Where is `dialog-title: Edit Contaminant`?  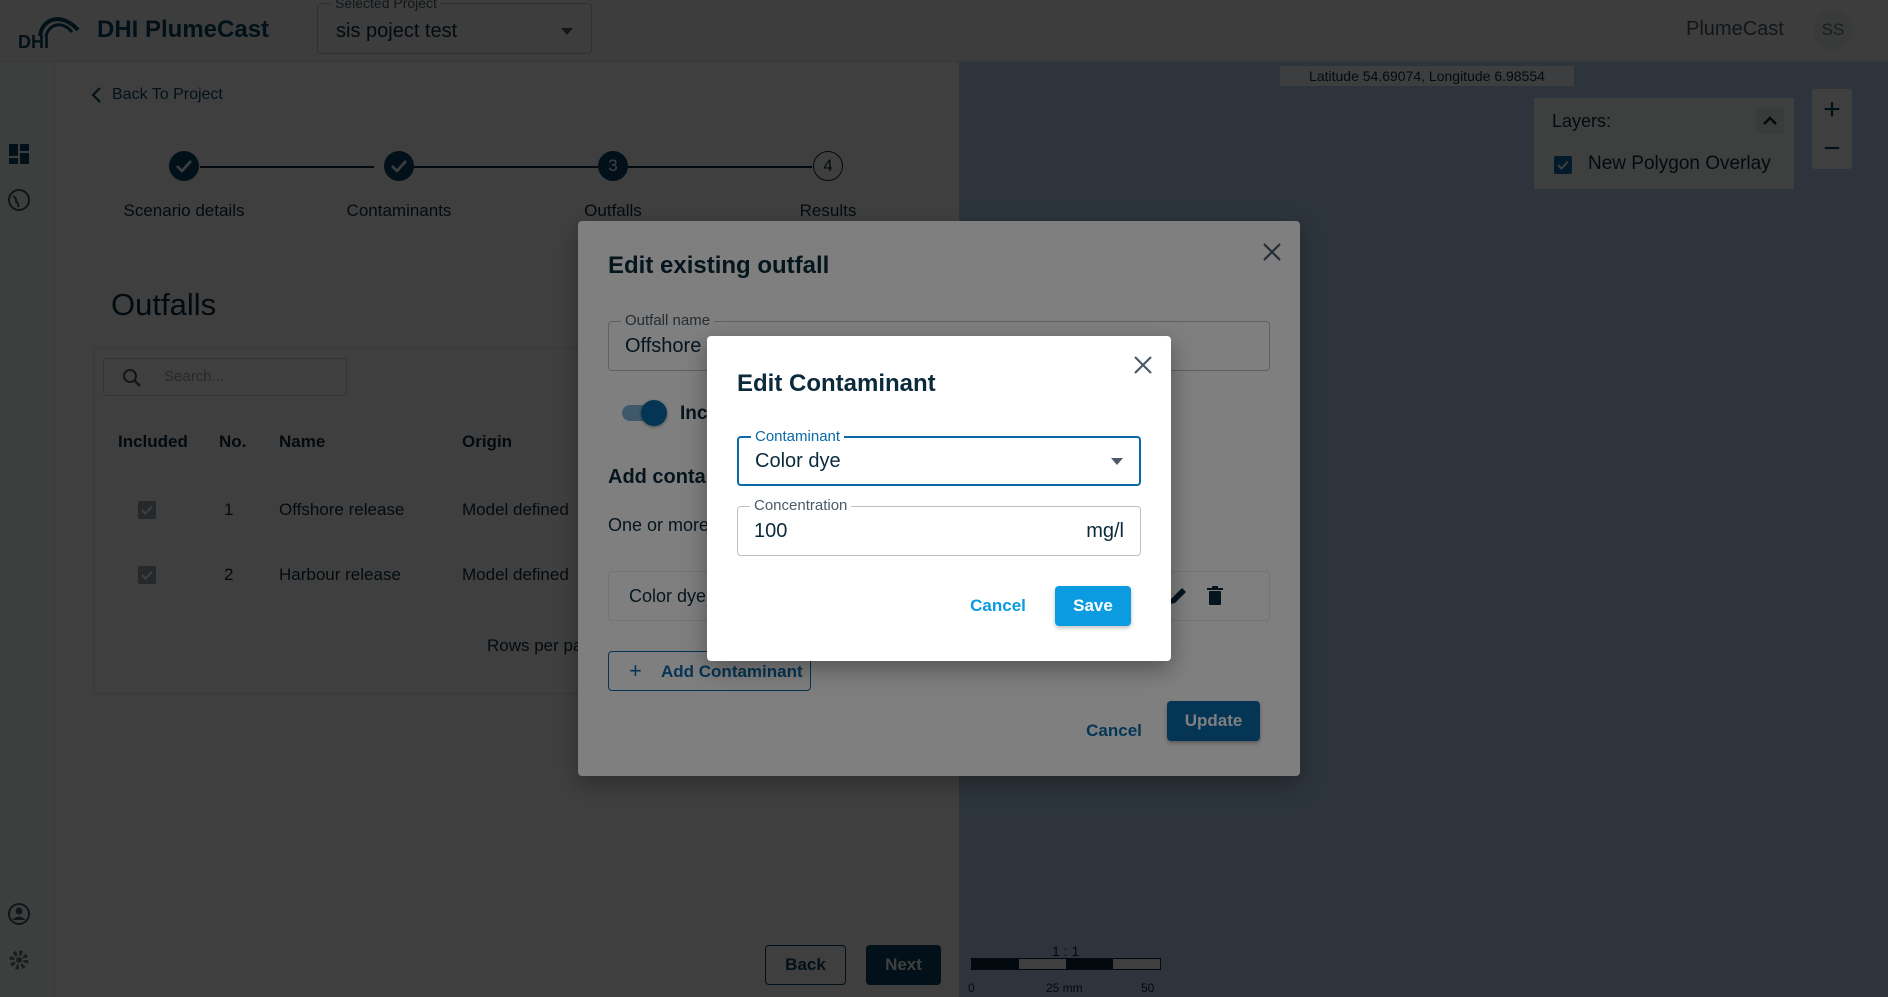 dialog-title: Edit Contaminant is located at coordinates (836, 383).